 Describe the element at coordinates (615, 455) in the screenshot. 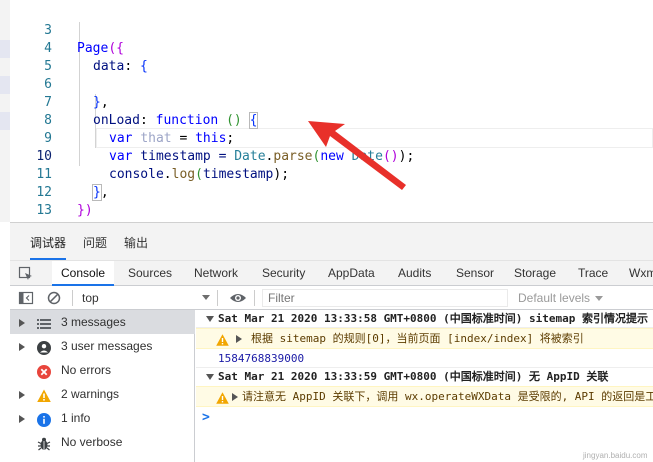

I see `watermark: jingyan.baidu.com` at that location.